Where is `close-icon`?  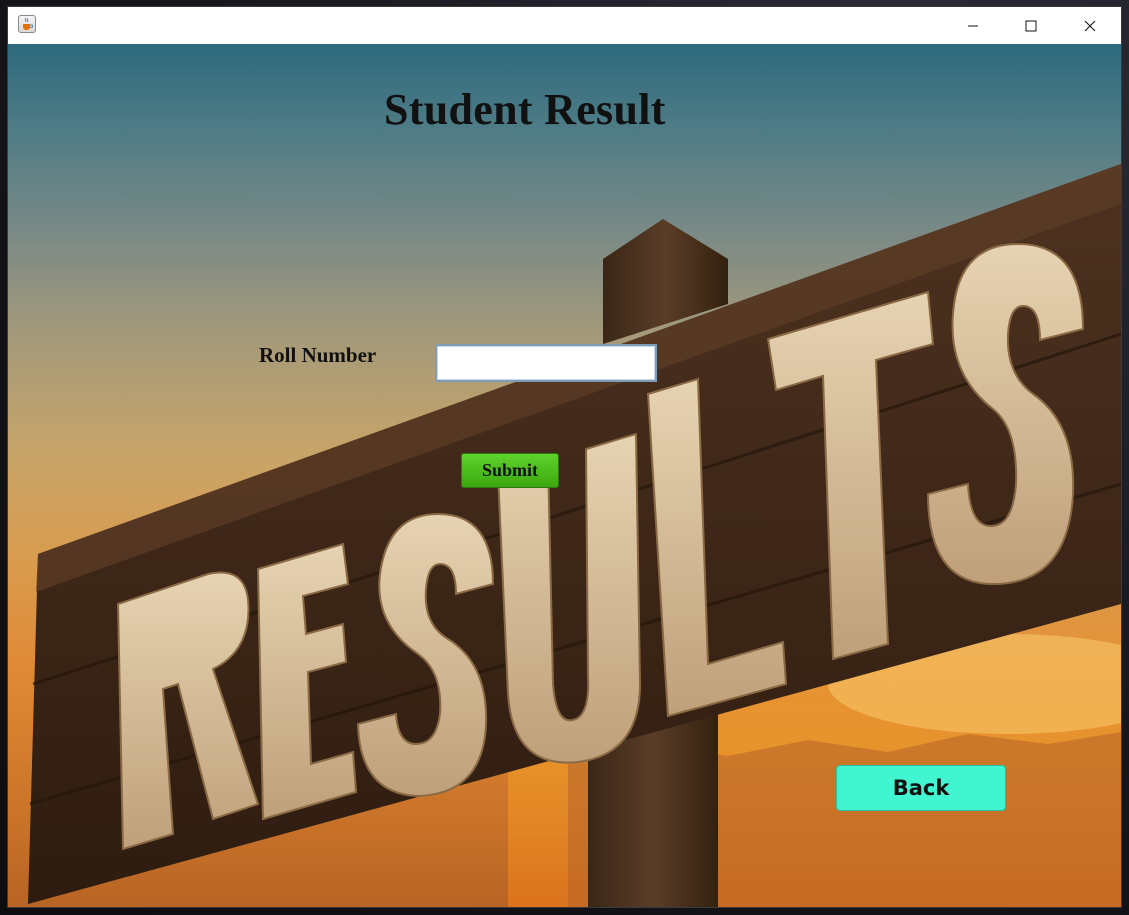 close-icon is located at coordinates (1090, 25).